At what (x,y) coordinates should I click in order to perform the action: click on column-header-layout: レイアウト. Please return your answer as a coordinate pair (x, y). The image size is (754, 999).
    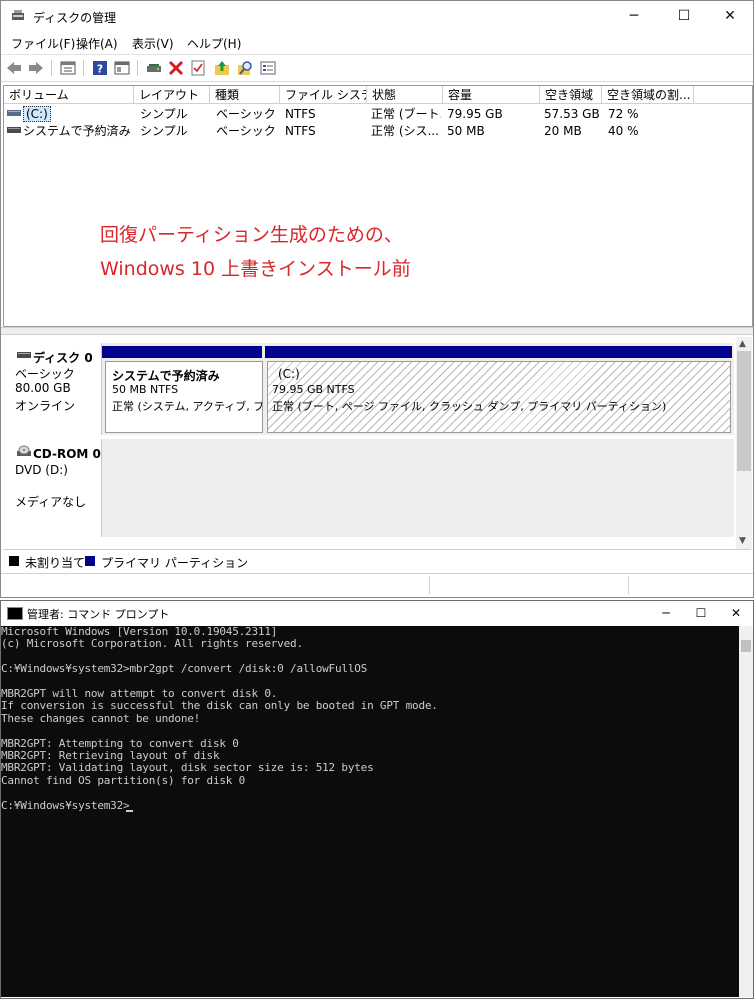
    Looking at the image, I should click on (172, 95).